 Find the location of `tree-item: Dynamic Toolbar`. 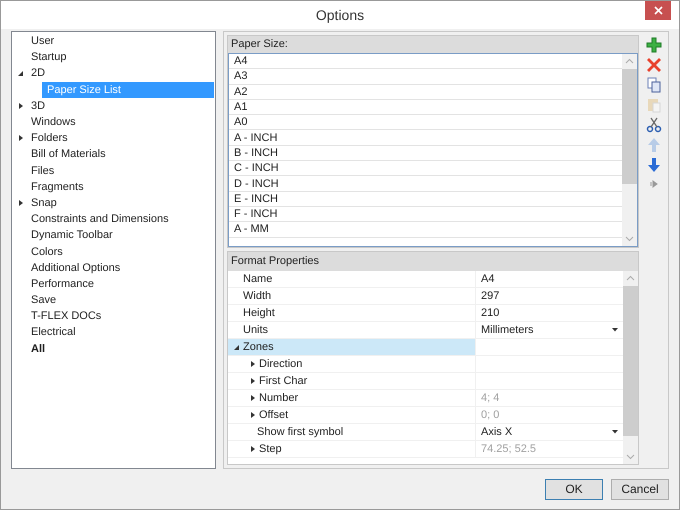

tree-item: Dynamic Toolbar is located at coordinates (120, 235).